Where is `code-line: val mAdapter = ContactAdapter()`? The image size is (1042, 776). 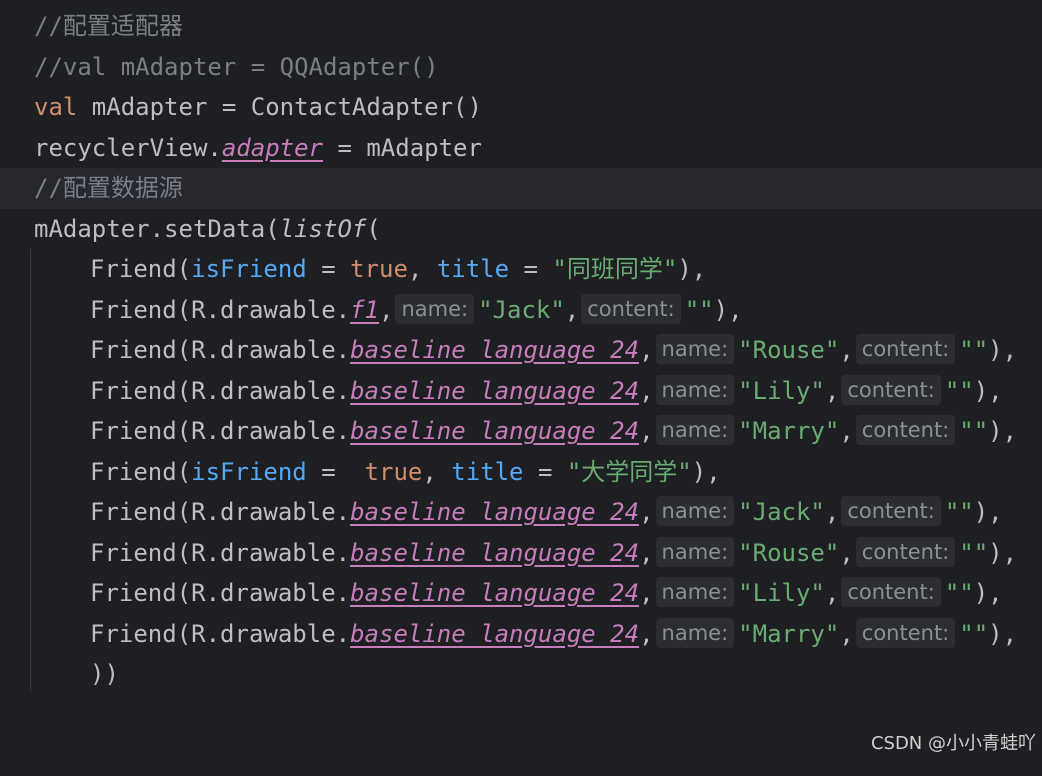 code-line: val mAdapter = ContactAdapter() is located at coordinates (521, 107).